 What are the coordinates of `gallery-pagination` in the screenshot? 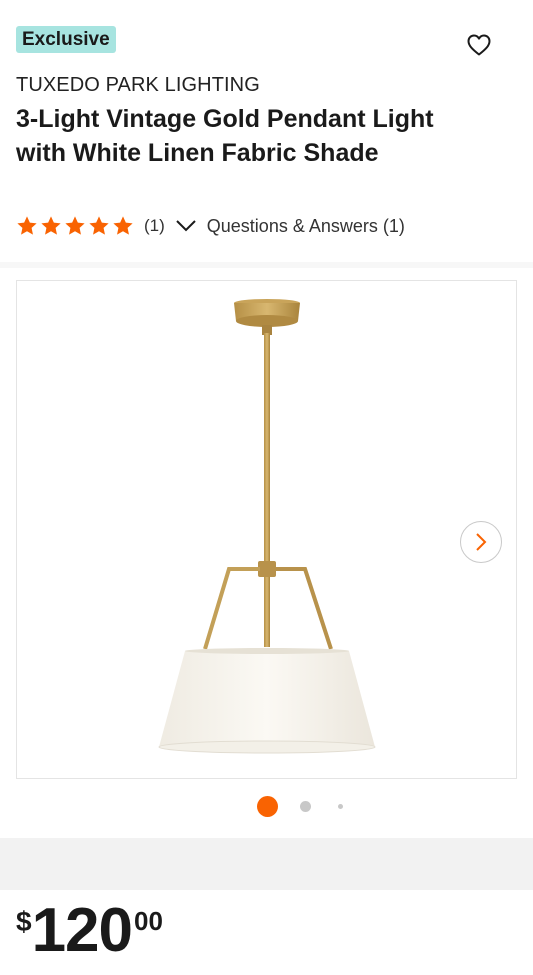 It's located at (266, 807).